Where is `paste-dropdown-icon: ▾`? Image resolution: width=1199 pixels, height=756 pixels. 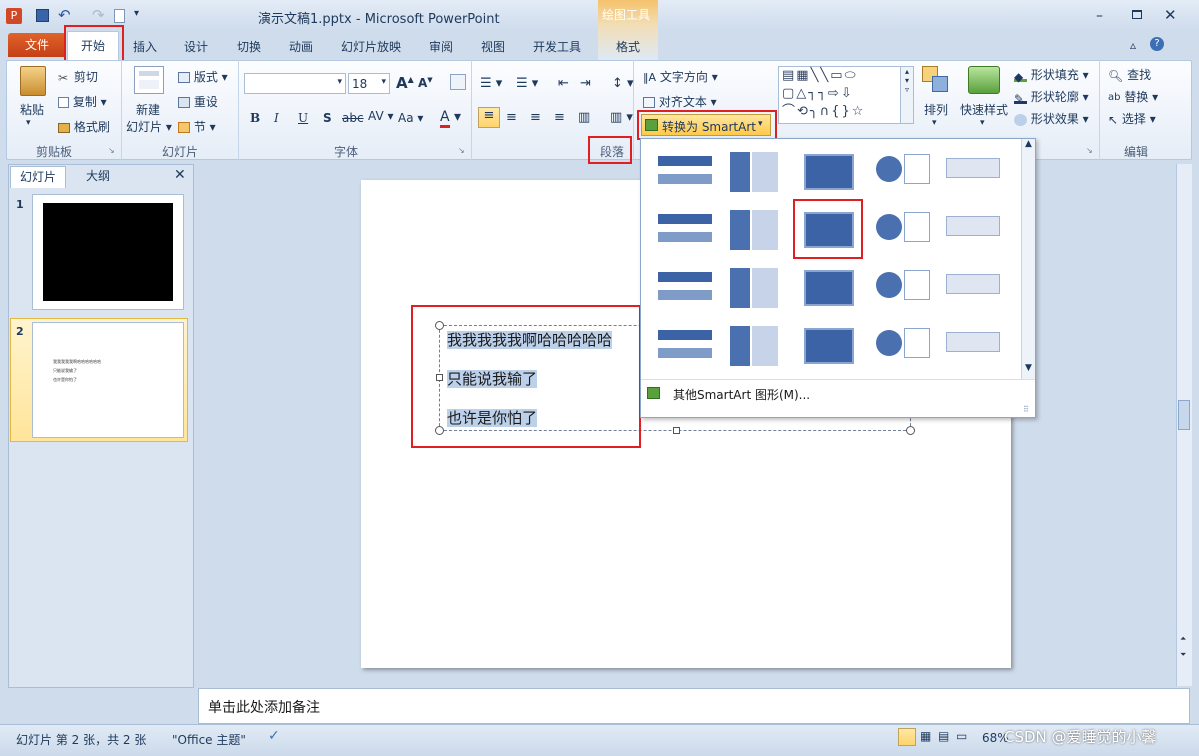 paste-dropdown-icon: ▾ is located at coordinates (28, 123).